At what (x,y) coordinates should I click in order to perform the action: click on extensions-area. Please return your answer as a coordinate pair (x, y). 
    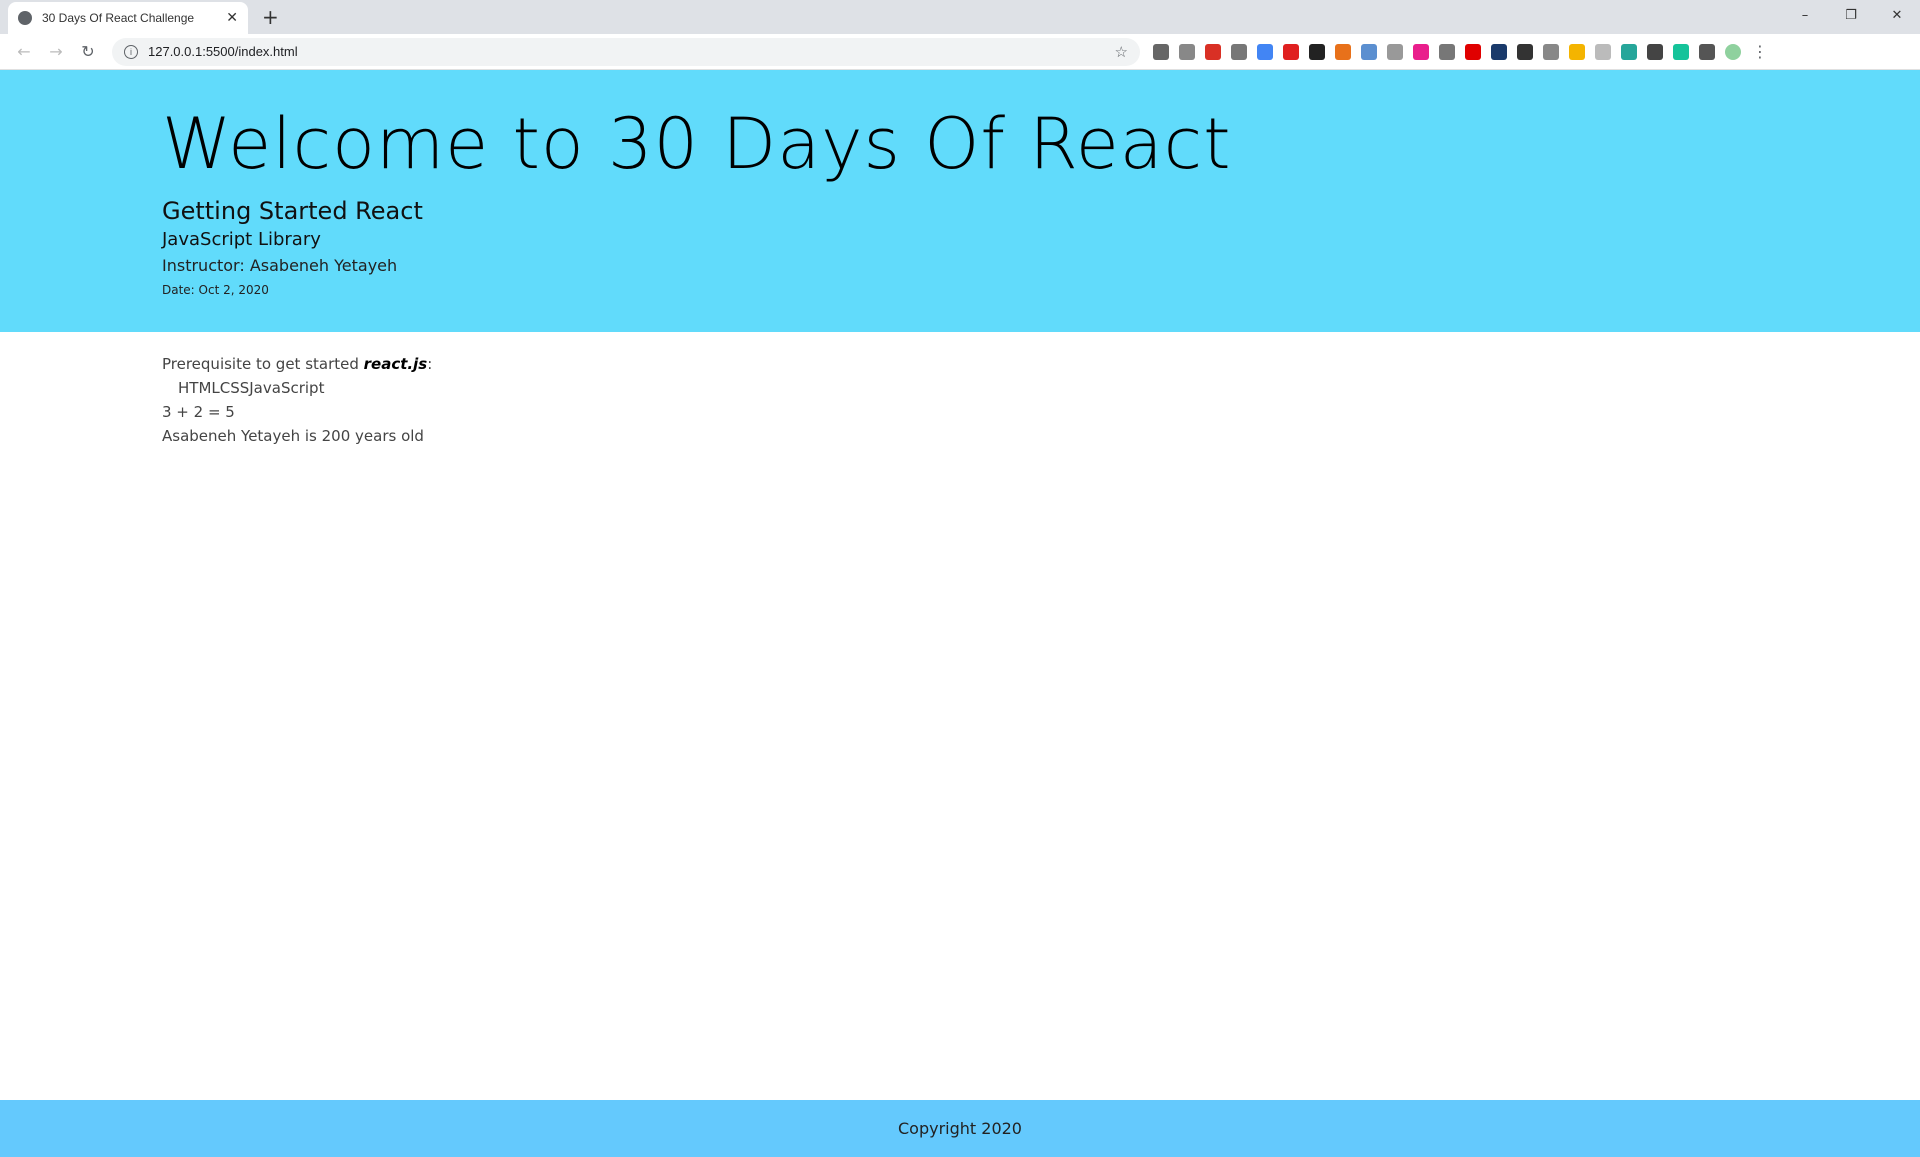
    Looking at the image, I should click on (1447, 51).